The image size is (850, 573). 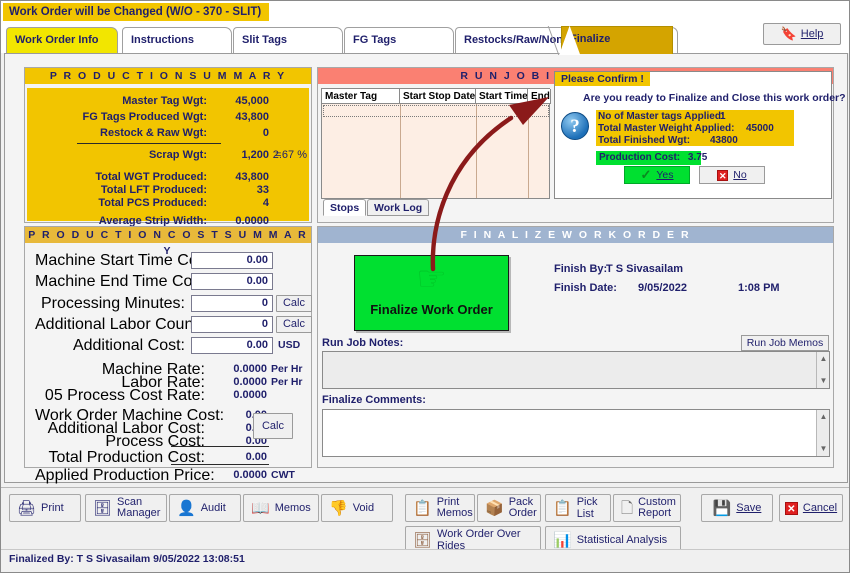 What do you see at coordinates (137, 260) in the screenshot?
I see `machine-start-time-label: Machine Start Time Counter:` at bounding box center [137, 260].